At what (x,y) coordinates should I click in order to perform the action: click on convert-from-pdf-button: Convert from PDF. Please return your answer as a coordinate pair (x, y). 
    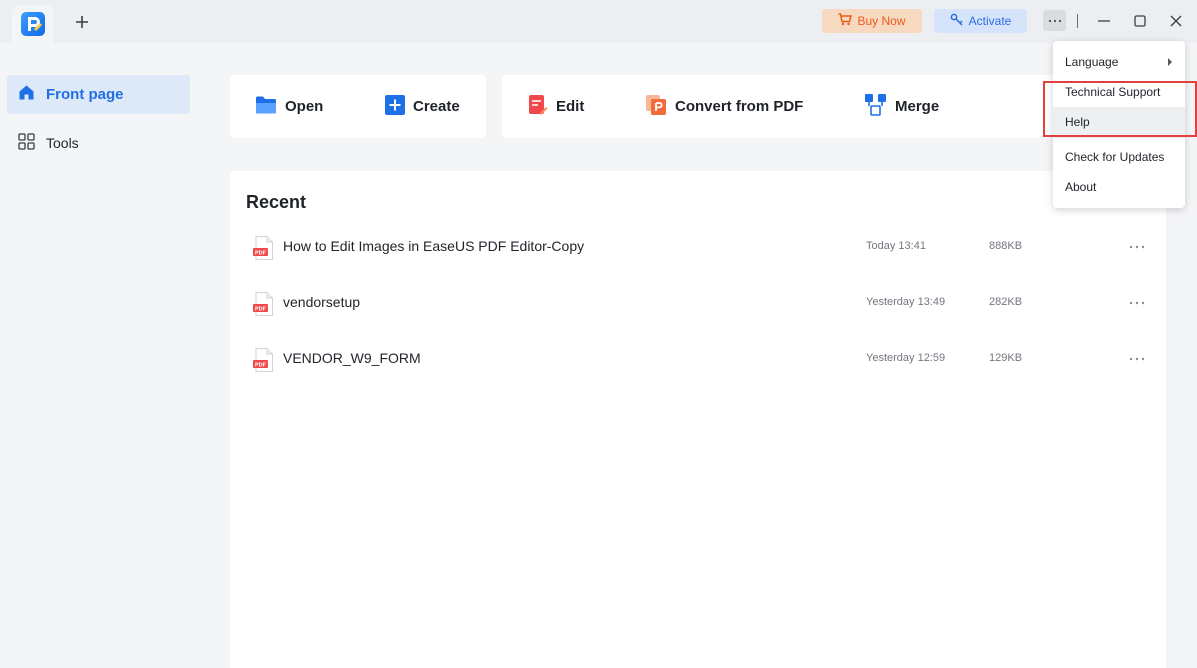
    Looking at the image, I should click on (724, 106).